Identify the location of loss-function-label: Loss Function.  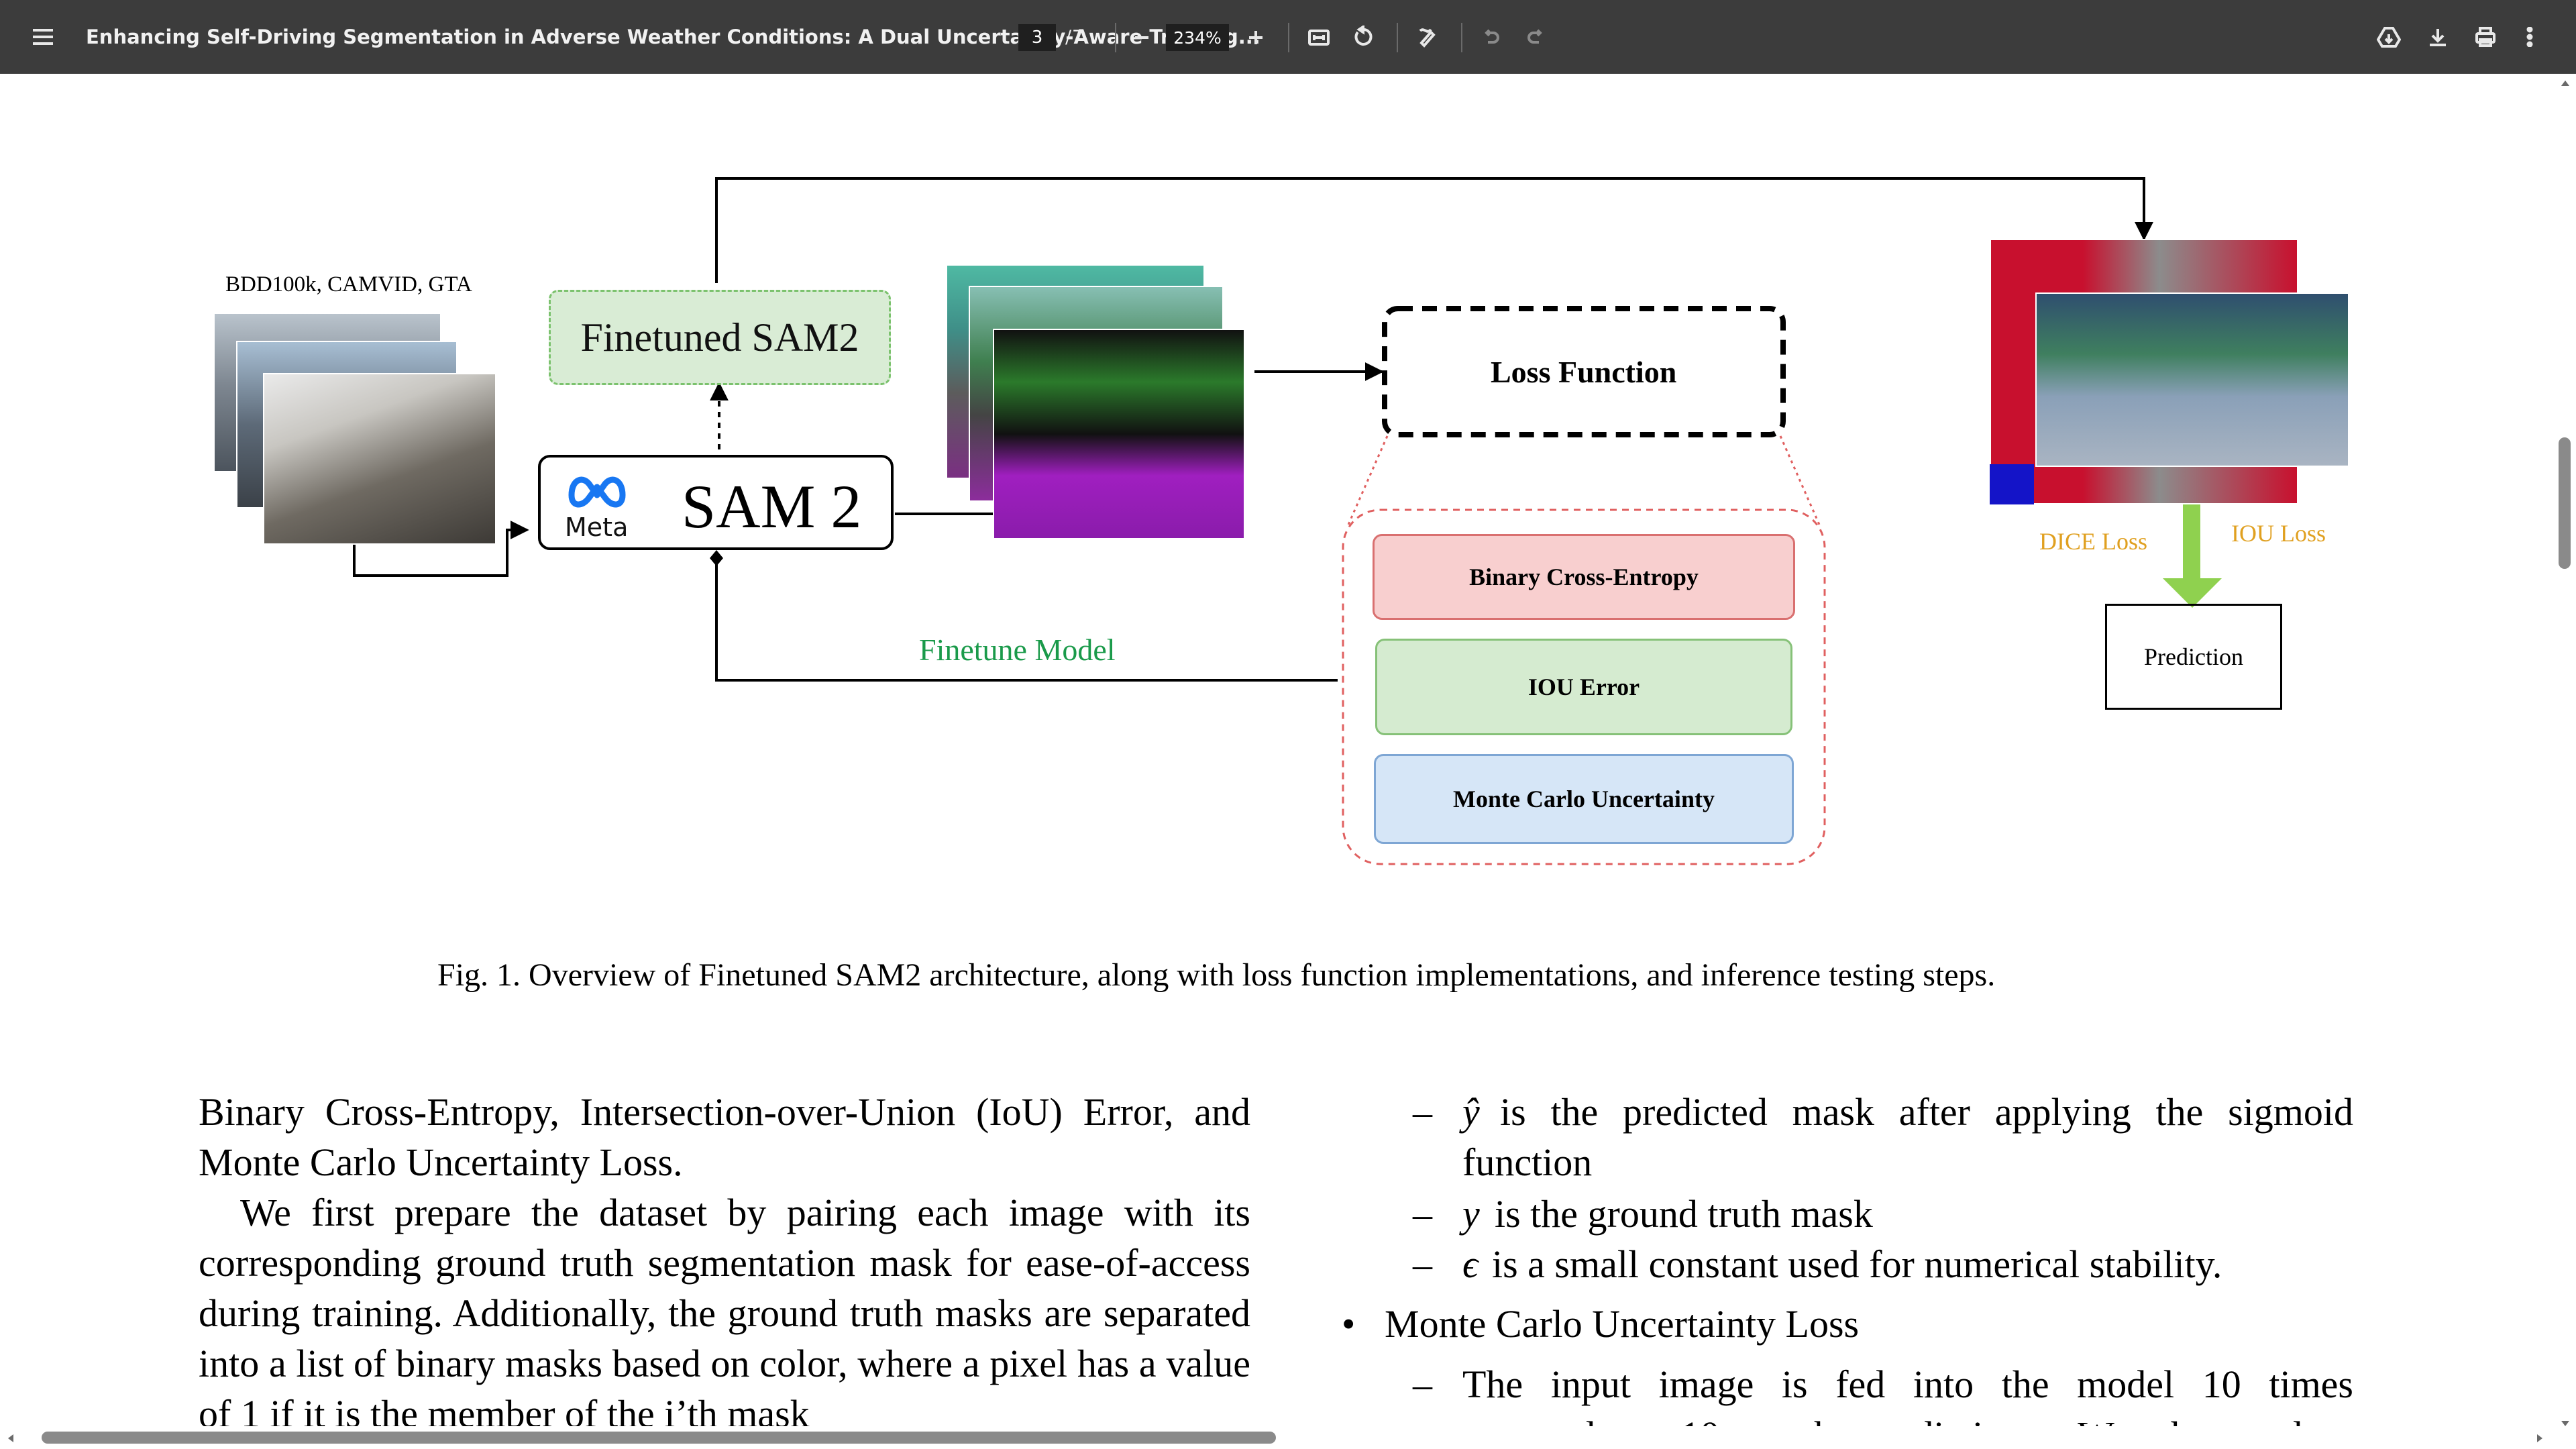
(1584, 372).